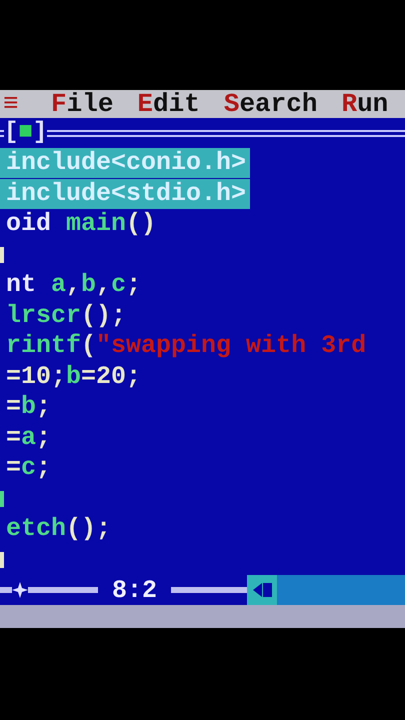 This screenshot has width=405, height=720. Describe the element at coordinates (26, 133) in the screenshot. I see `close-box: [■]` at that location.